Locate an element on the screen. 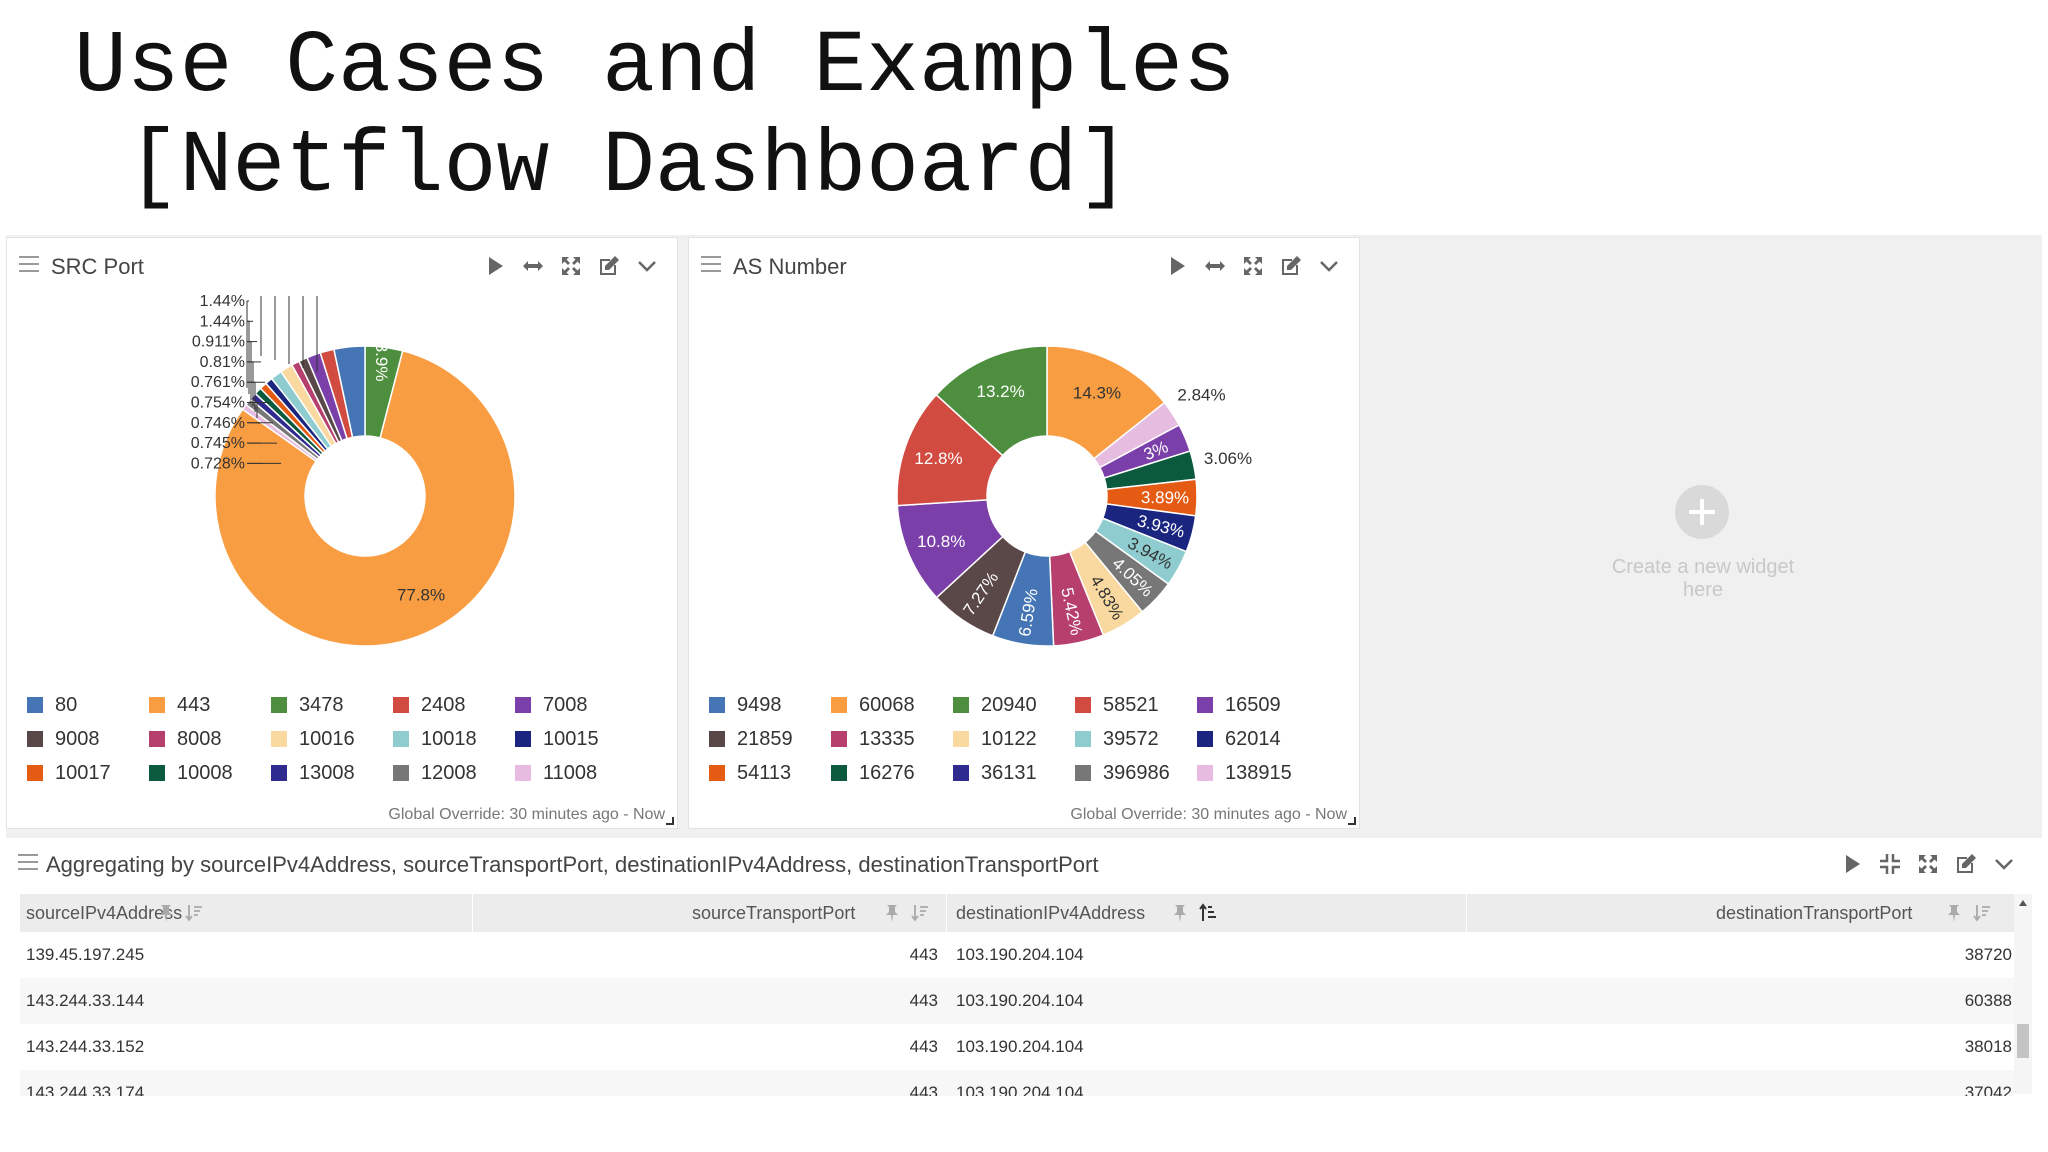 This screenshot has height=1152, width=2048. chart-data-label: 13.2% is located at coordinates (1001, 391).